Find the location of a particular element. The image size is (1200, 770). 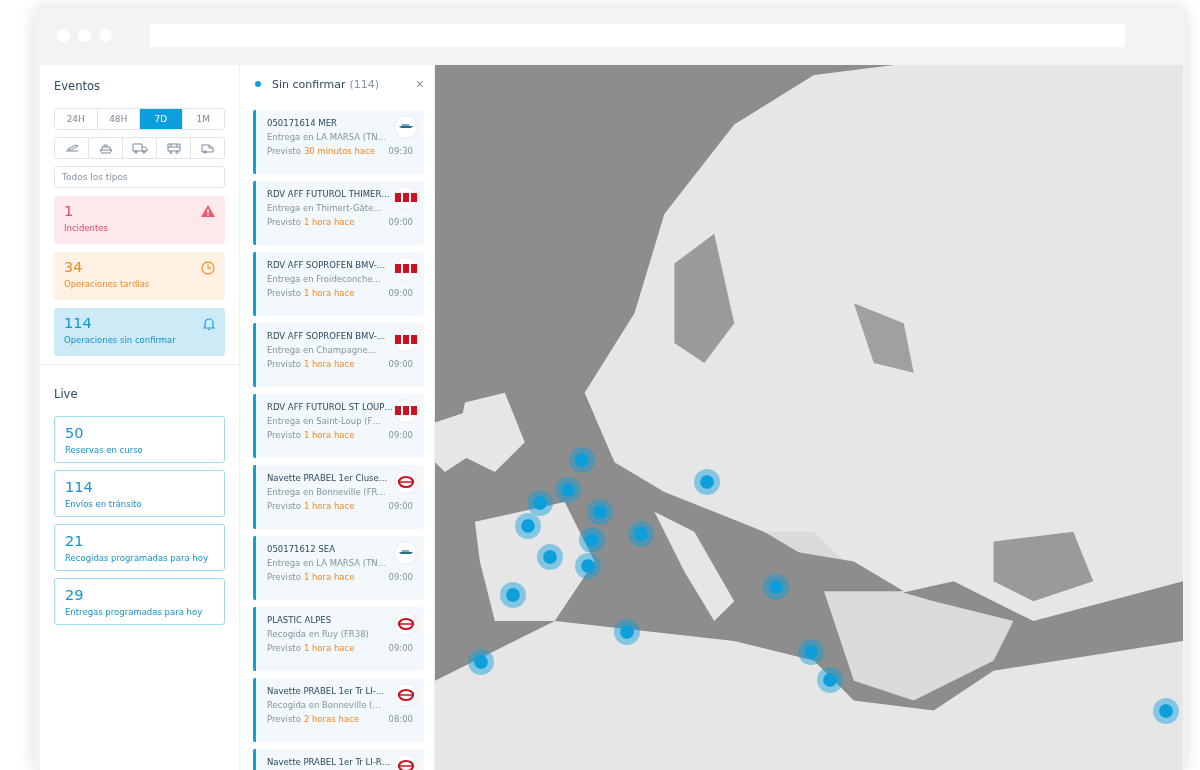

stat-label: Operaciones sin confirmar is located at coordinates (120, 340).